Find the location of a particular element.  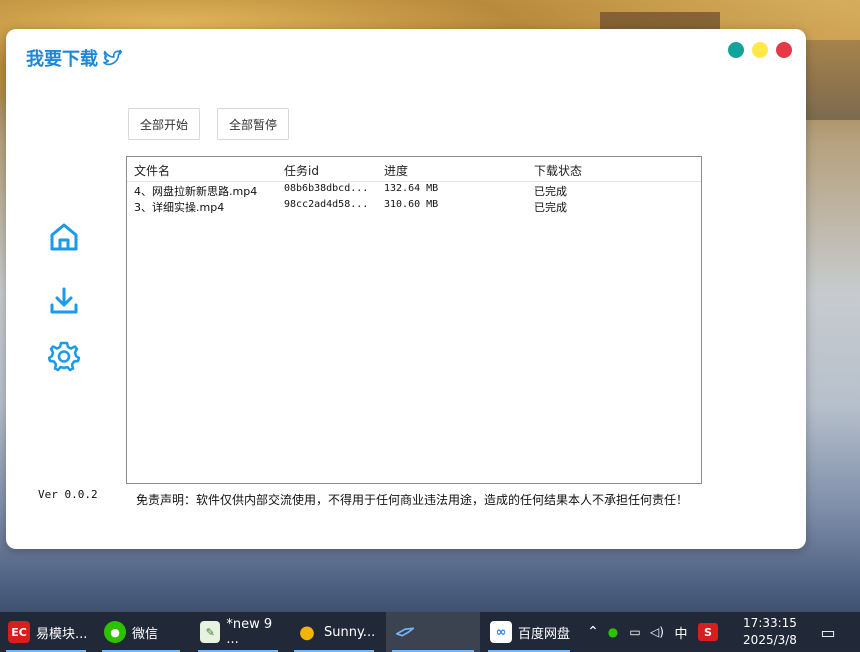

home-icon is located at coordinates (64, 237).